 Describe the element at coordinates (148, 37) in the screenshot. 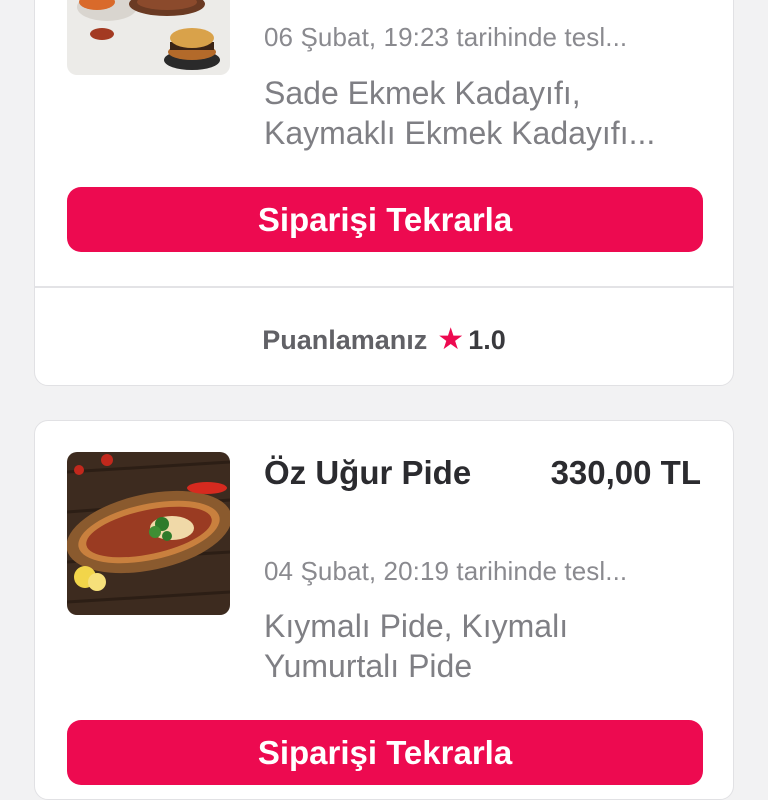

I see `order-thumbnail-burger` at that location.